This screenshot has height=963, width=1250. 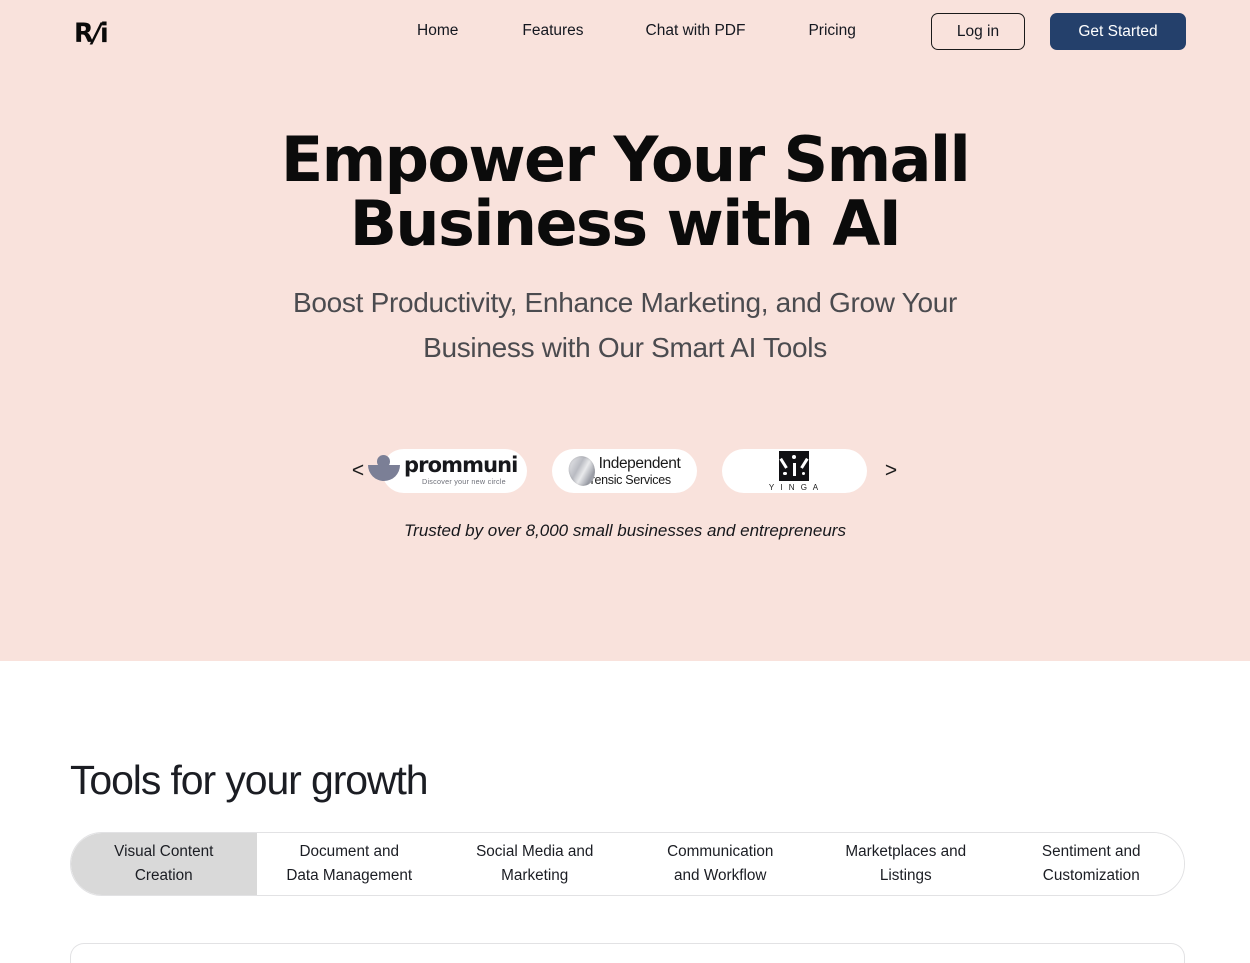 I want to click on prommuni-name: prommuni, so click(x=461, y=464).